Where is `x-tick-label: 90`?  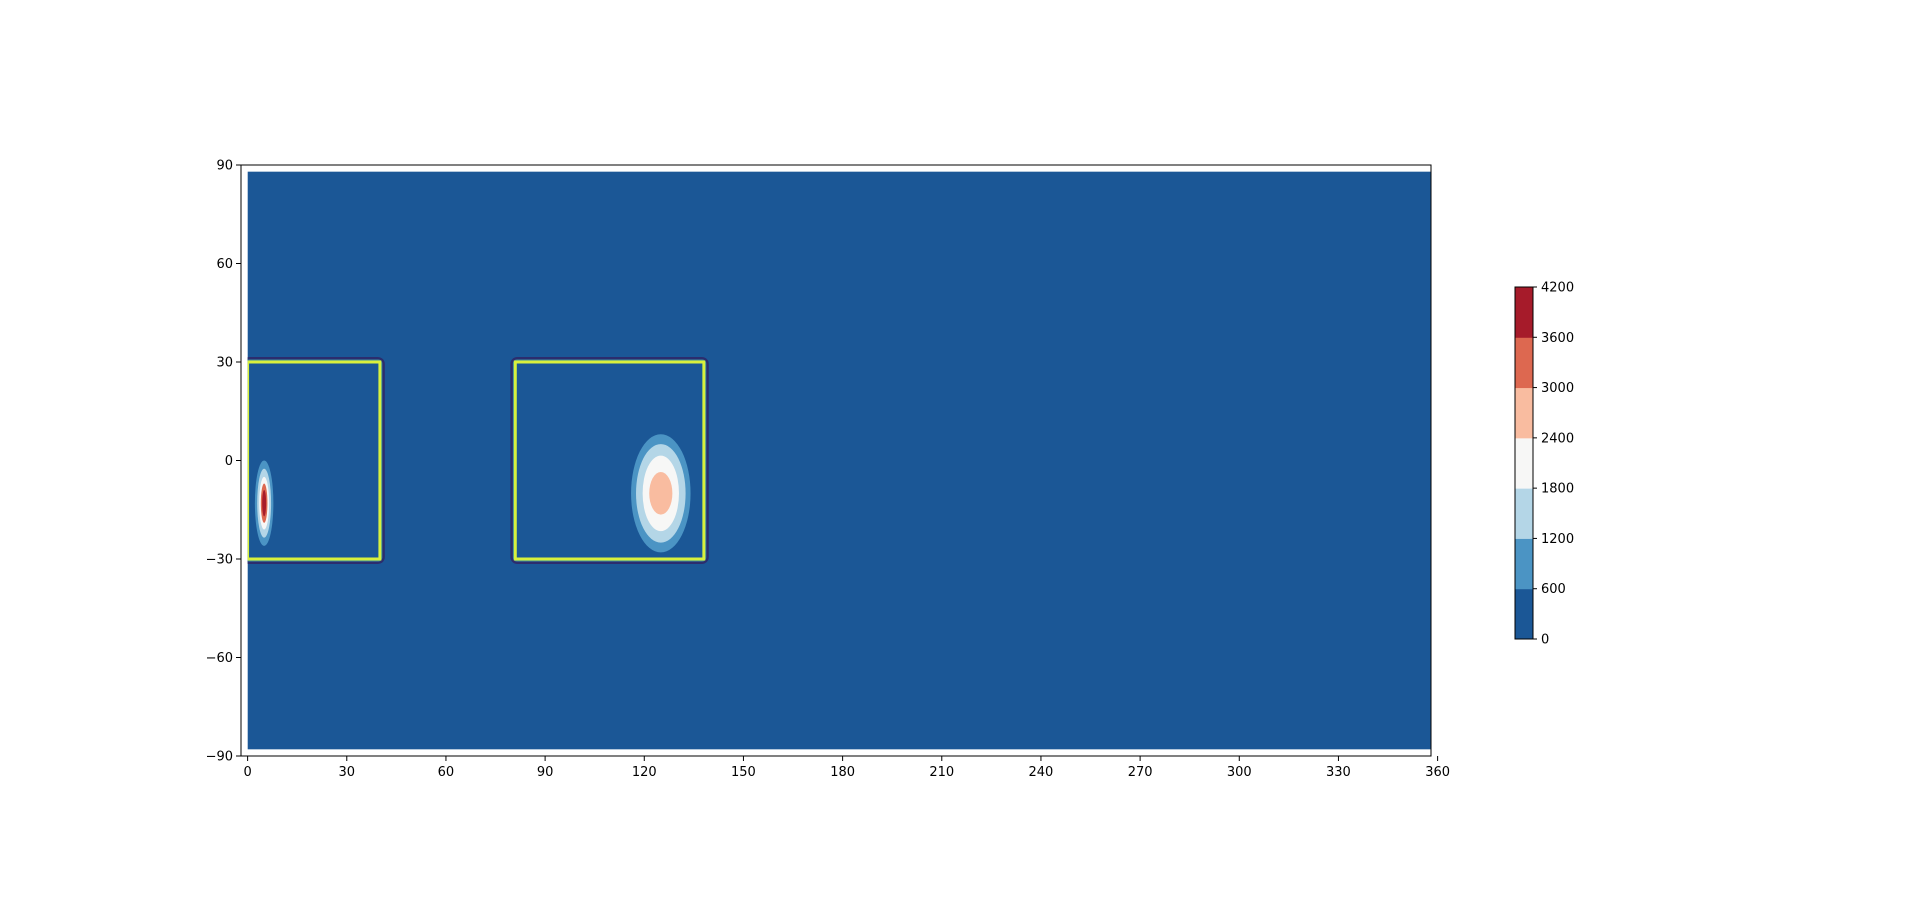
x-tick-label: 90 is located at coordinates (545, 772).